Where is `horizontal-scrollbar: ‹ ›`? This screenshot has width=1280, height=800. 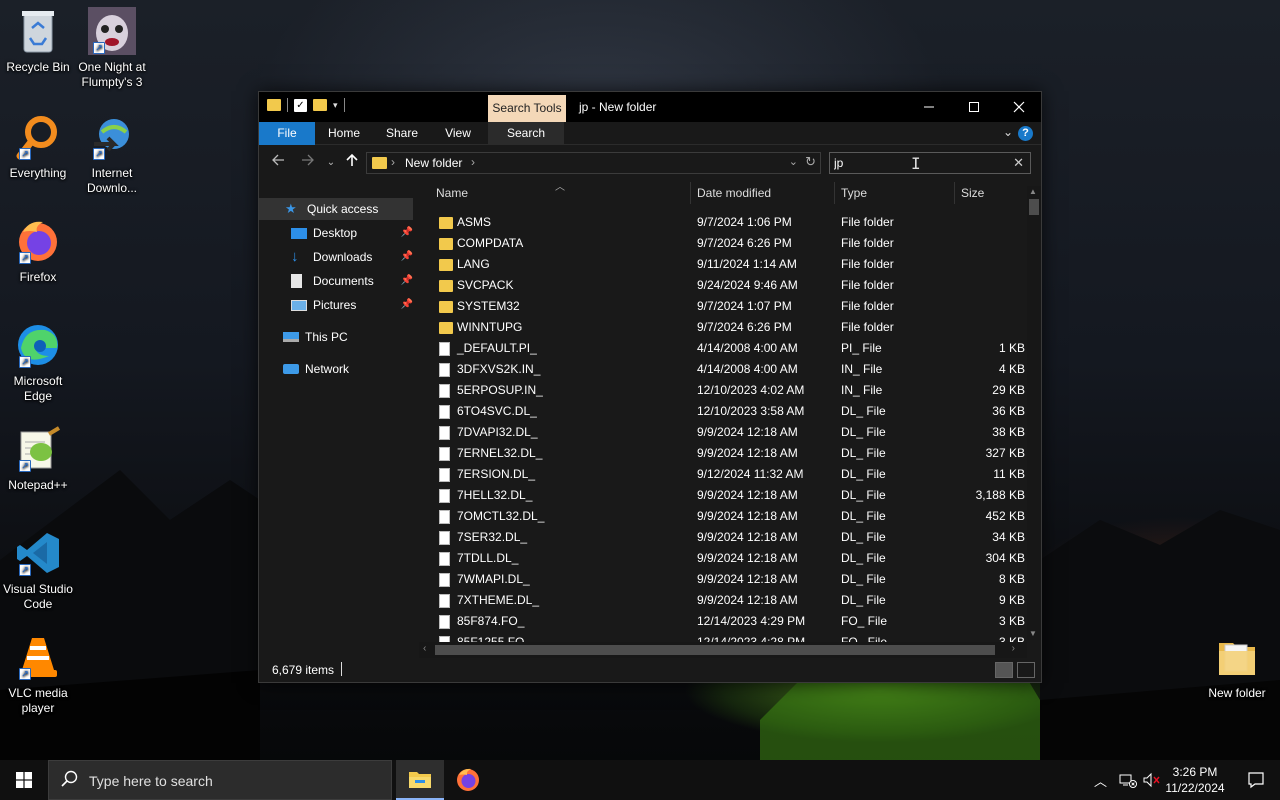 horizontal-scrollbar: ‹ › is located at coordinates (723, 650).